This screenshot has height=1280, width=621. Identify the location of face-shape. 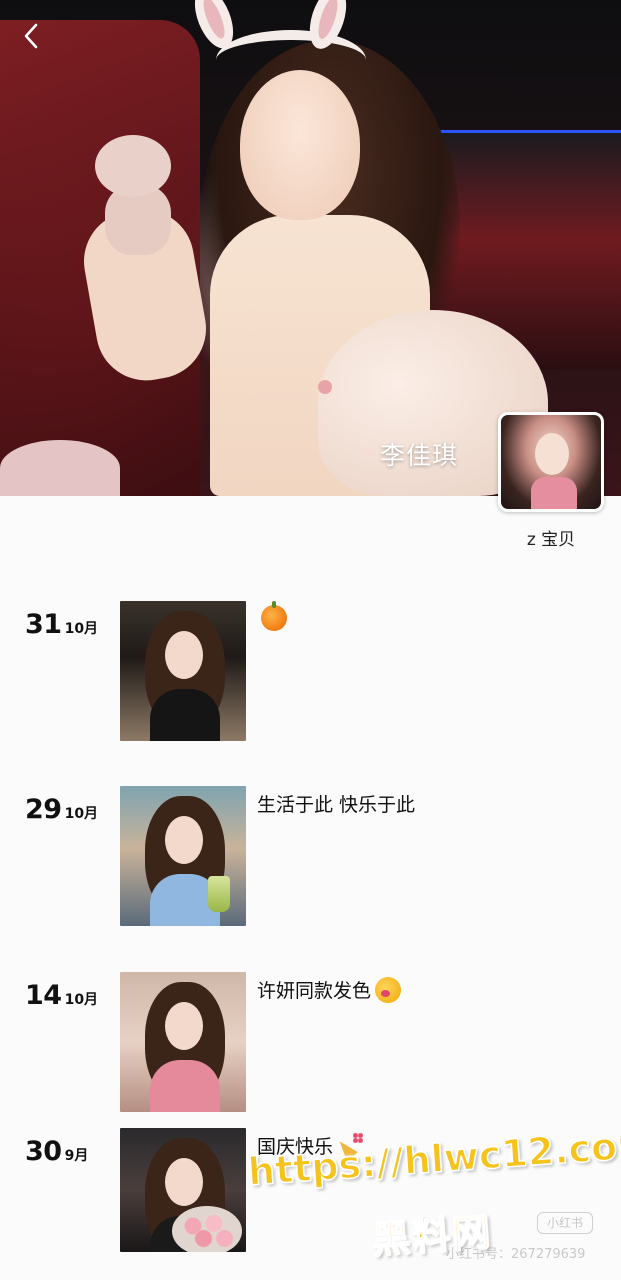
(300, 145).